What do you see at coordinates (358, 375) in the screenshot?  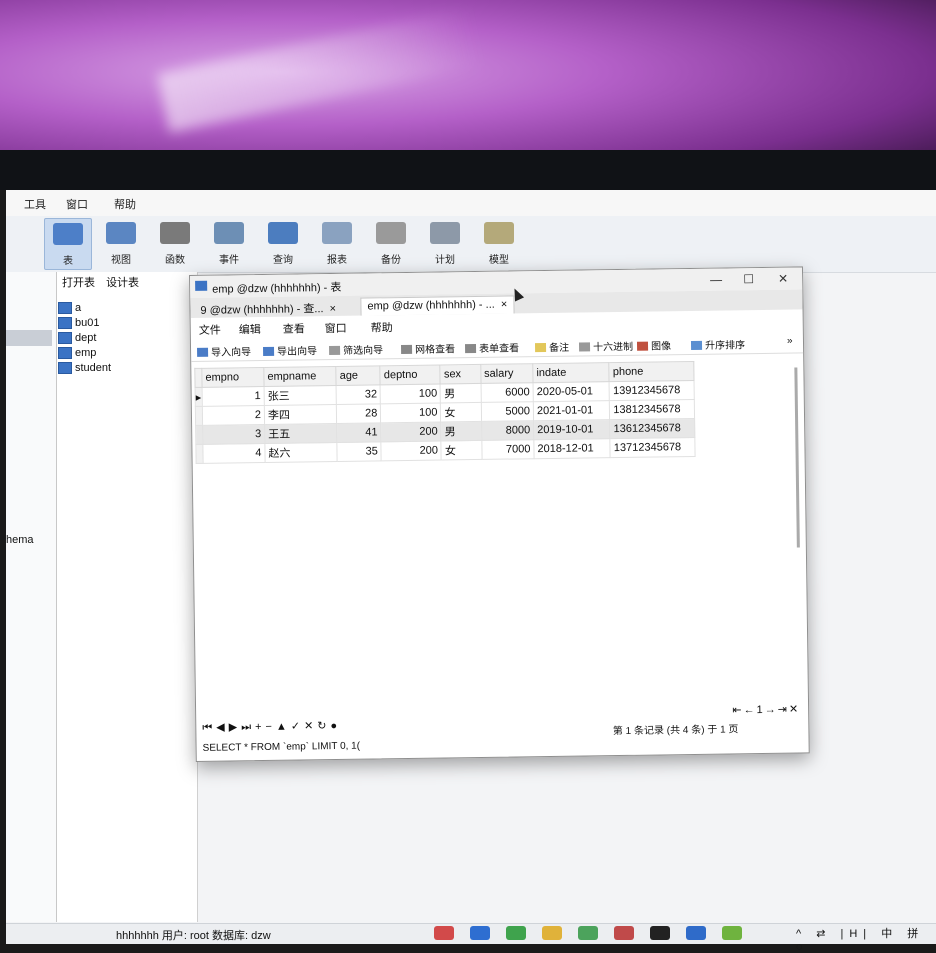 I see `column-header: age` at bounding box center [358, 375].